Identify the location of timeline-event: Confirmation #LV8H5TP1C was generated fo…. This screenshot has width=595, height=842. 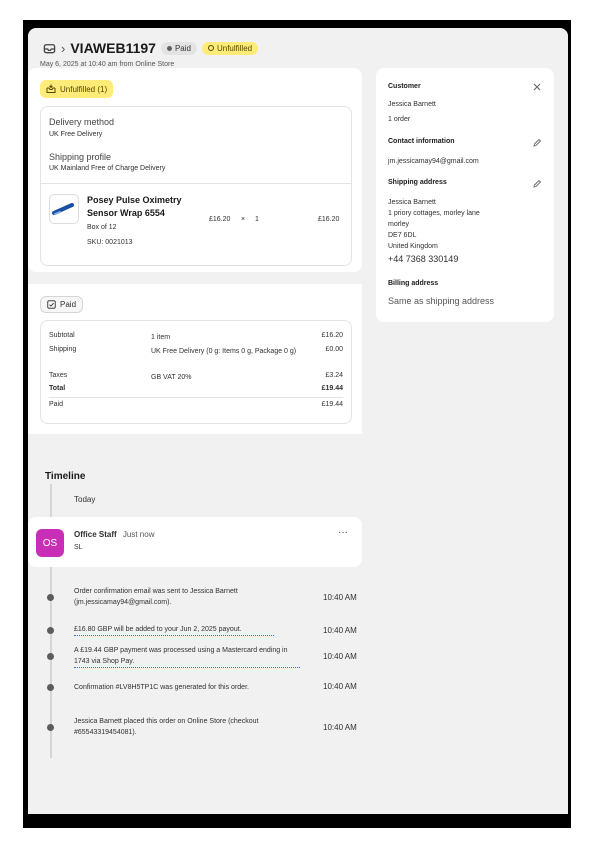
(161, 687).